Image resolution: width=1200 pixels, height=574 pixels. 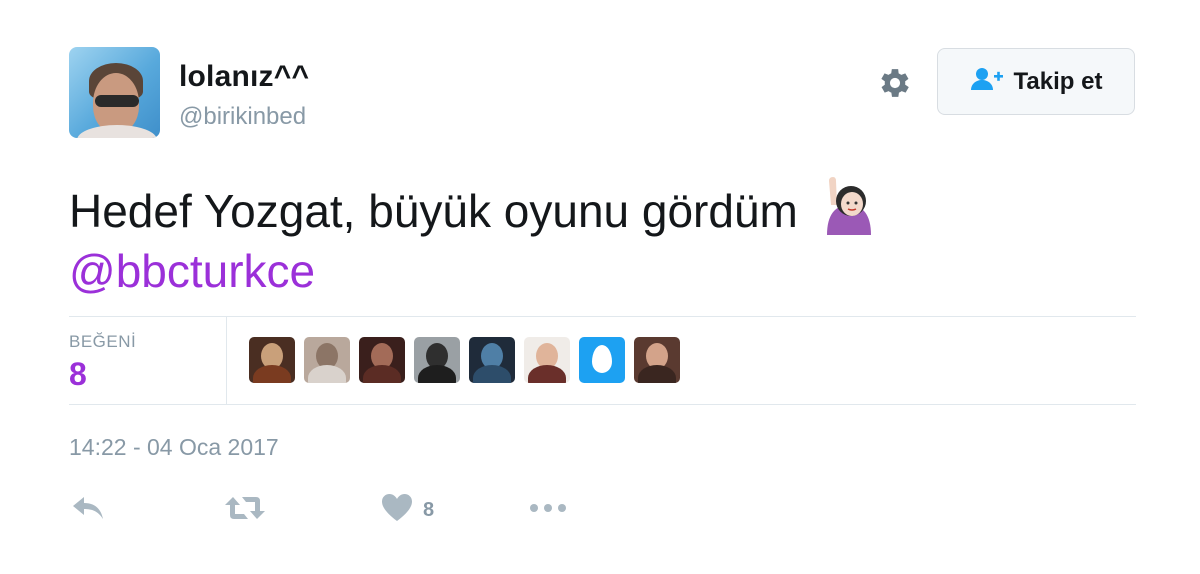 I want to click on divider-bottom, so click(x=602, y=404).